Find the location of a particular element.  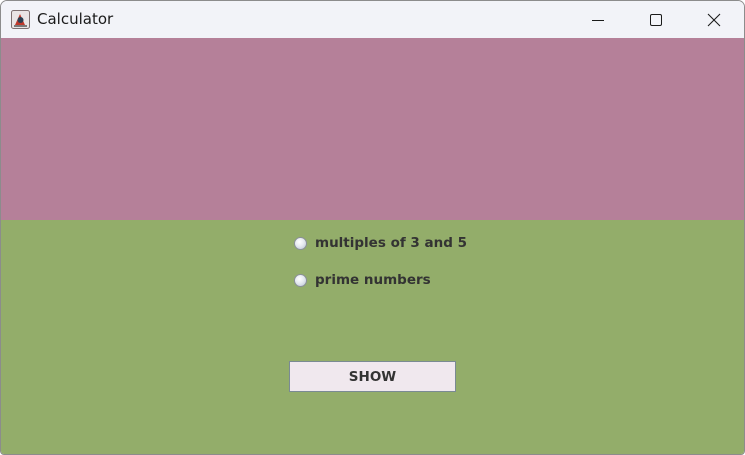

close-icon is located at coordinates (714, 20).